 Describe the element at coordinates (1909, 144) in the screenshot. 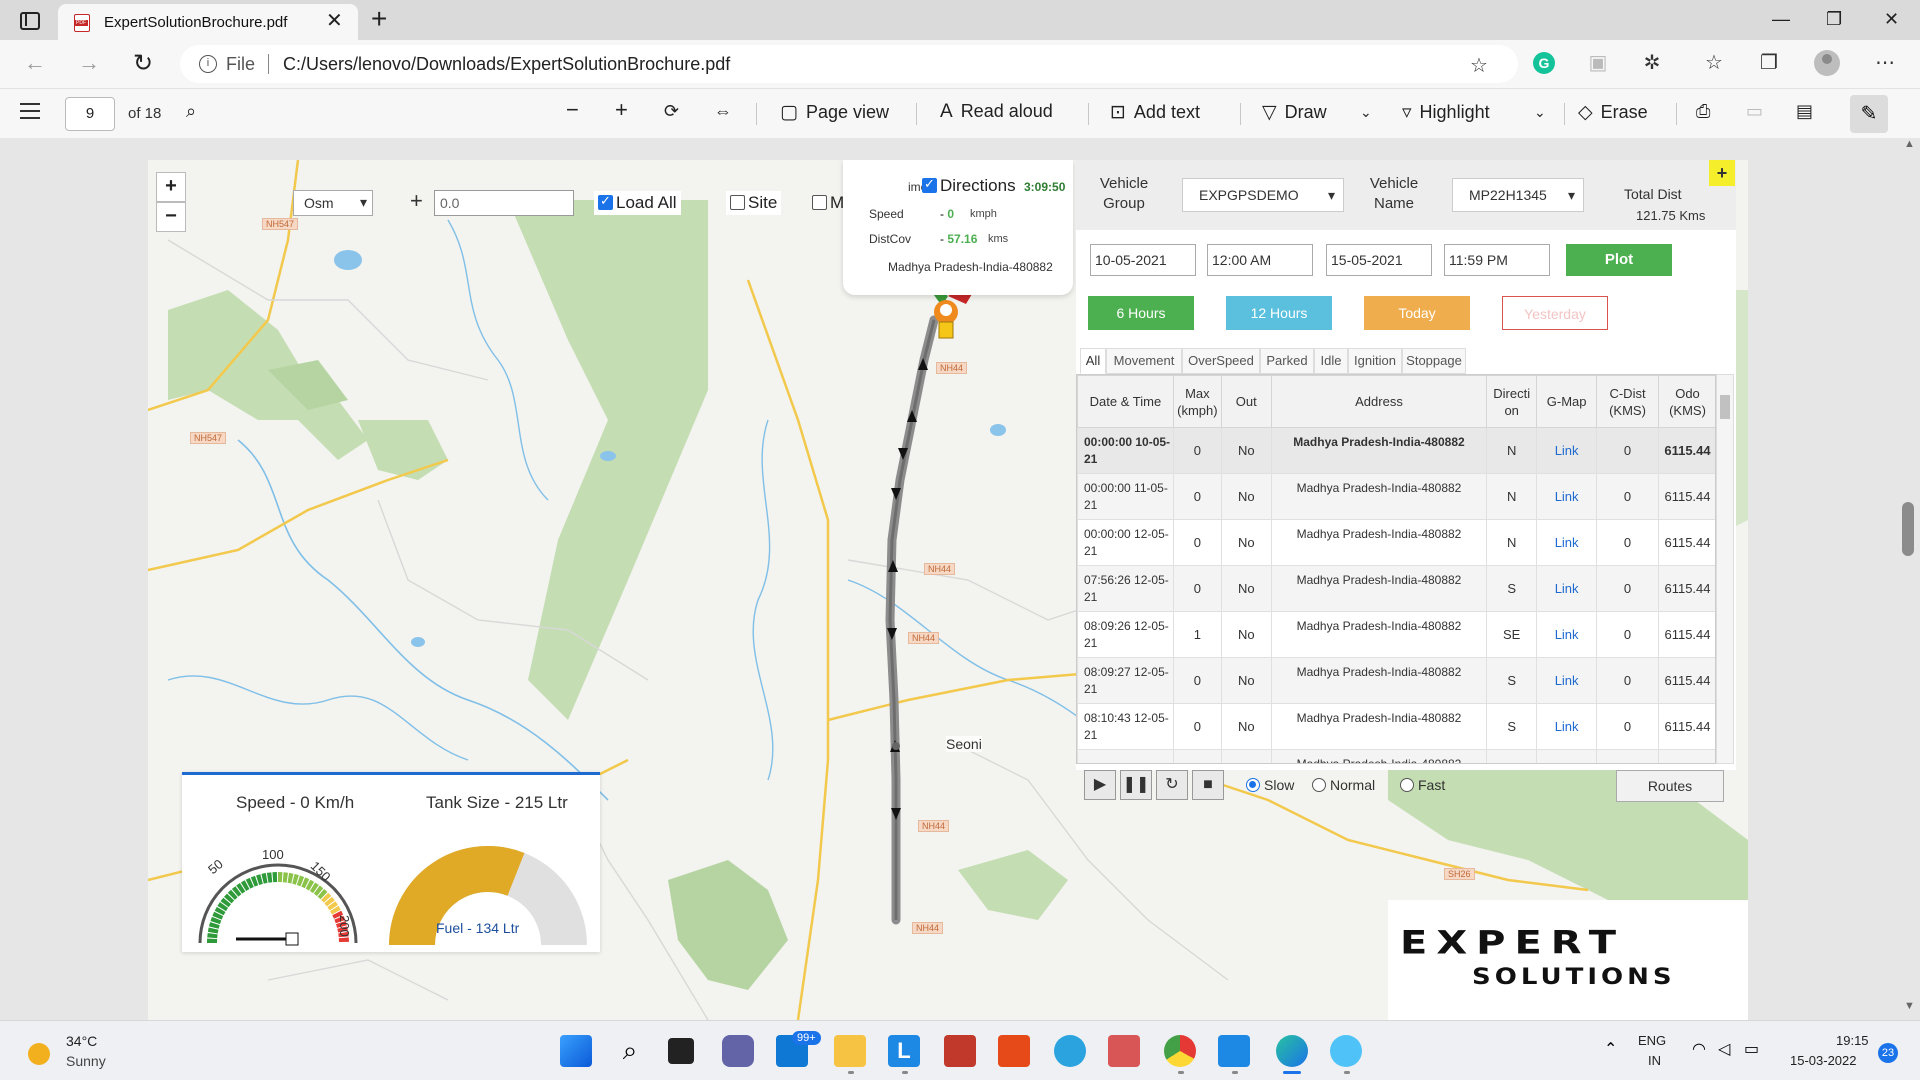

I see `scroll-up-arrow-icon: ▲` at that location.